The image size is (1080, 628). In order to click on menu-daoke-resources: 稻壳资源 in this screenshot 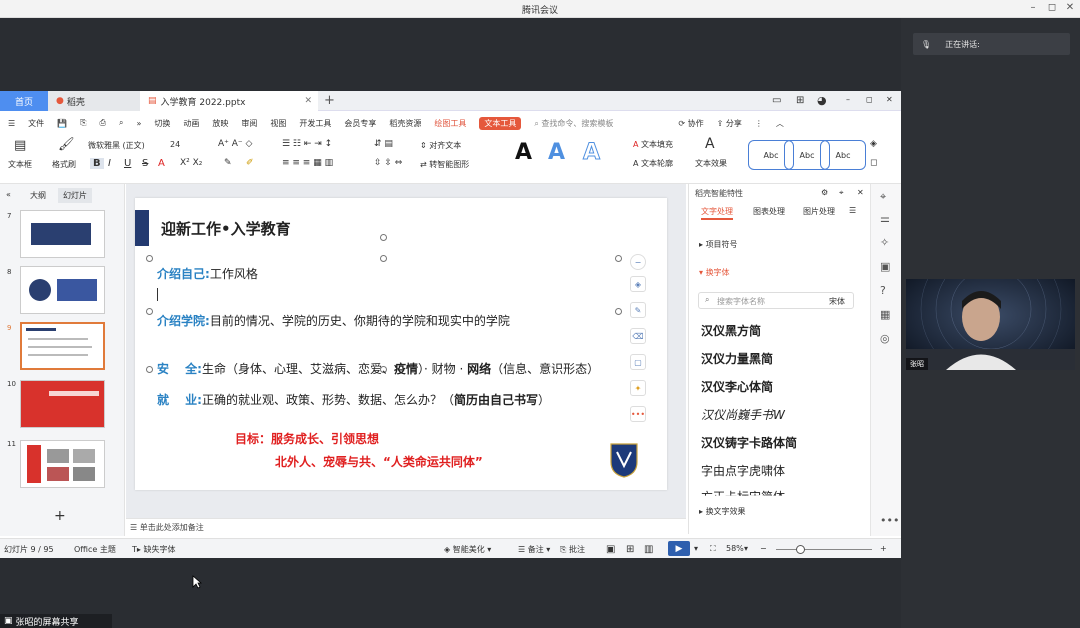, I will do `click(405, 123)`.